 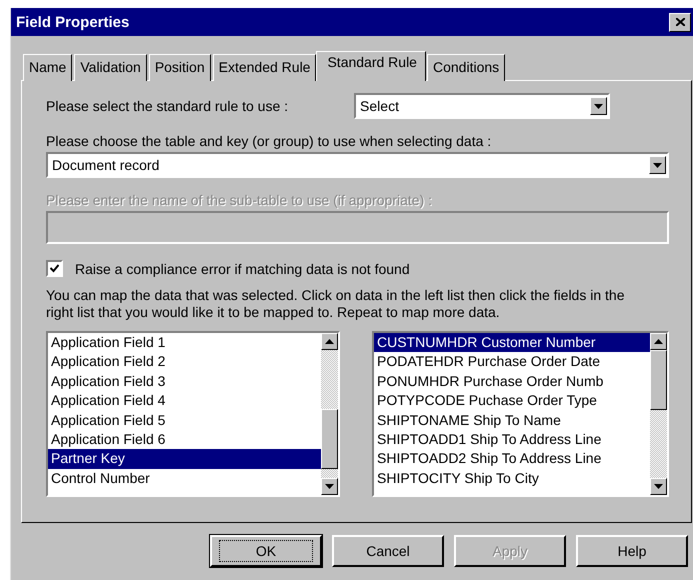 I want to click on checkbox-label: Raise a compliance error if matching data is not found, so click(x=242, y=268).